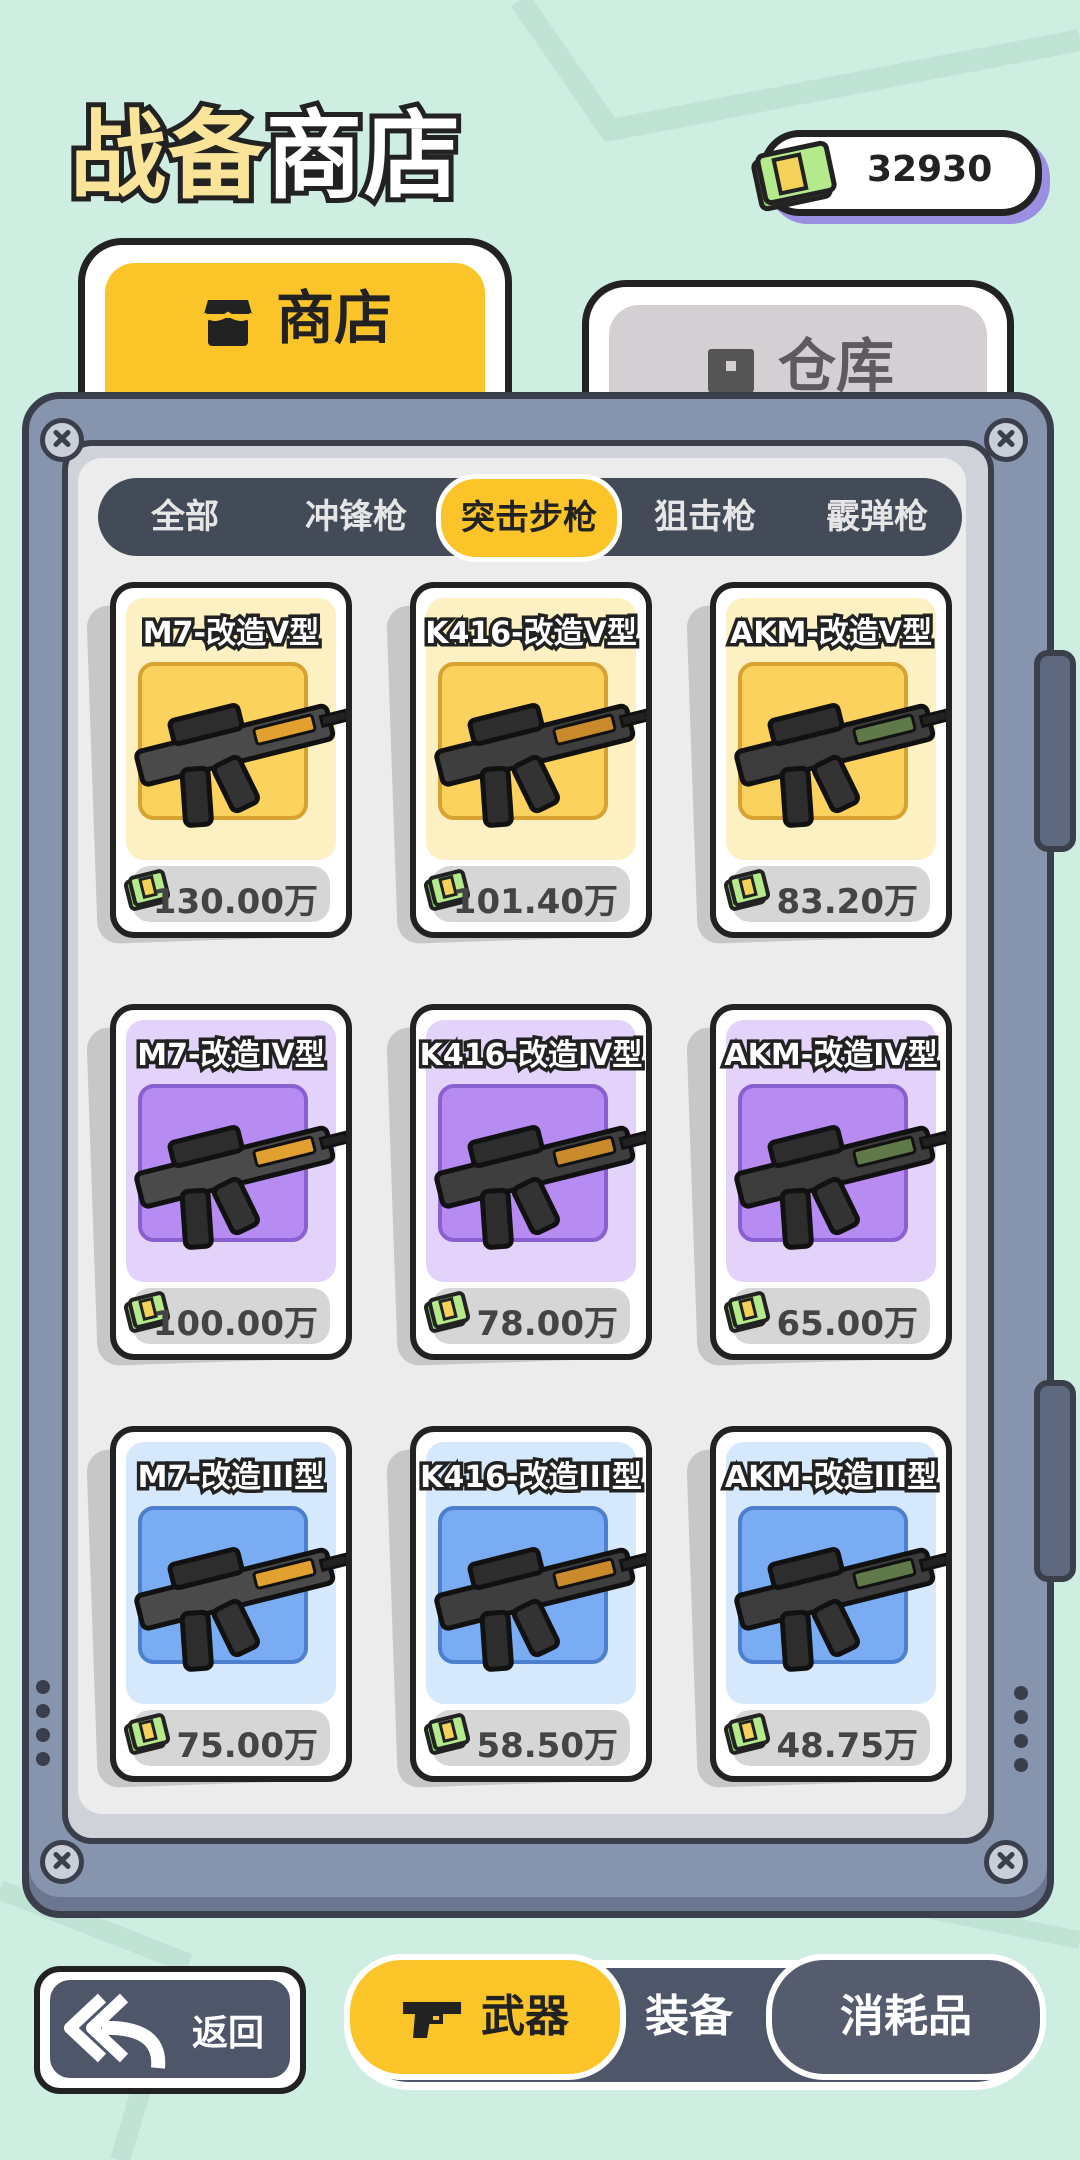 This screenshot has width=1080, height=2160. I want to click on weapon-name: M7-改造III型, so click(231, 1478).